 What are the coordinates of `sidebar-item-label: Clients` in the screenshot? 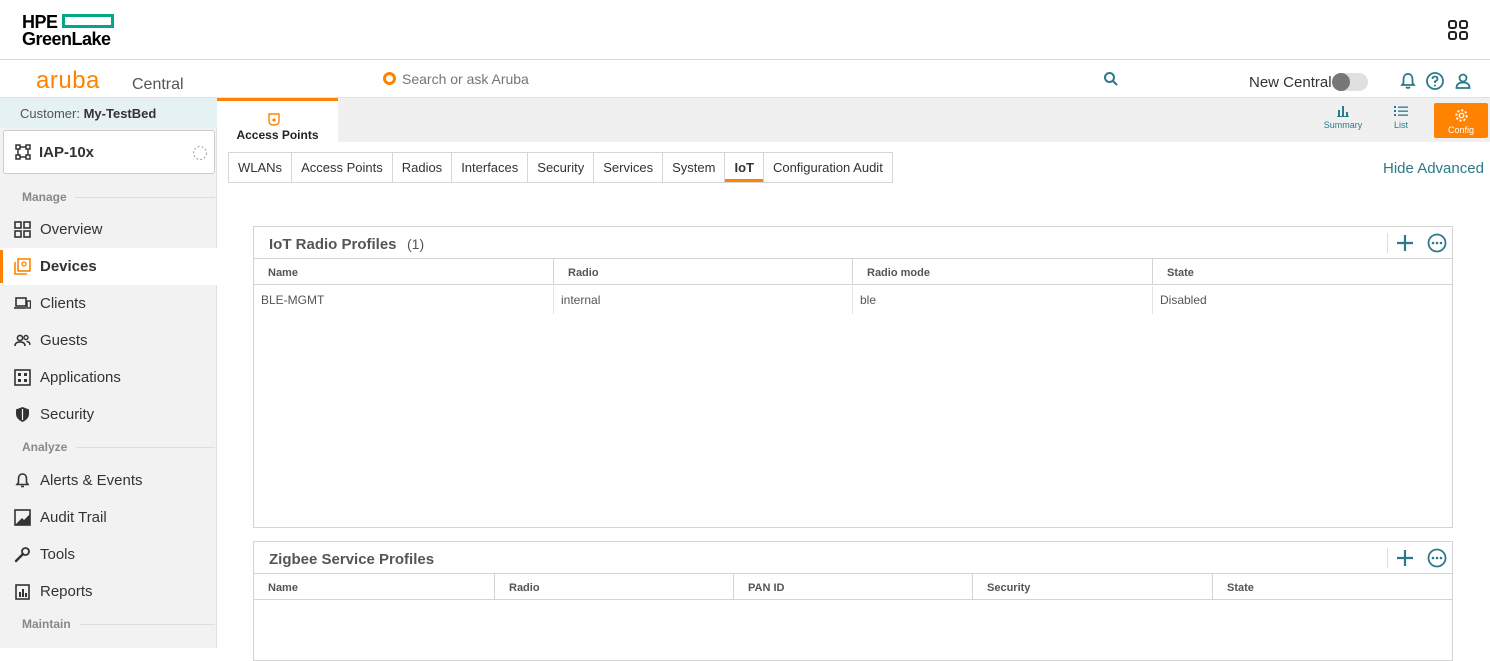 It's located at (63, 303).